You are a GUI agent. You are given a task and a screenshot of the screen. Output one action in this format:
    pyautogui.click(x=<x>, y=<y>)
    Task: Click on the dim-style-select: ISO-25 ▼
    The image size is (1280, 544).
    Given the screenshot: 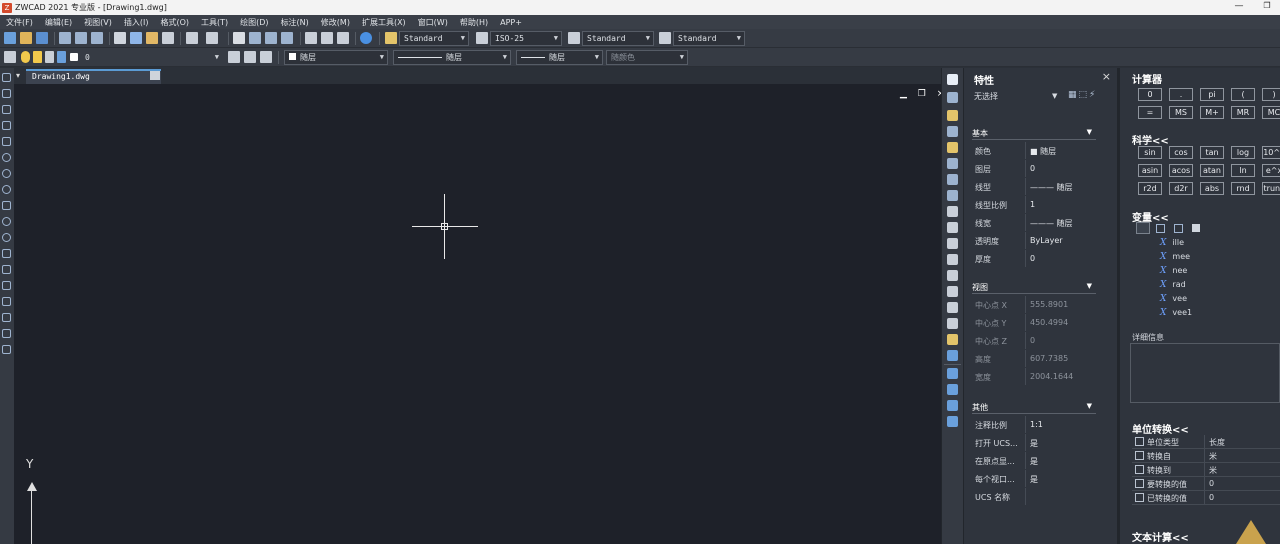 What is the action you would take?
    pyautogui.click(x=526, y=38)
    